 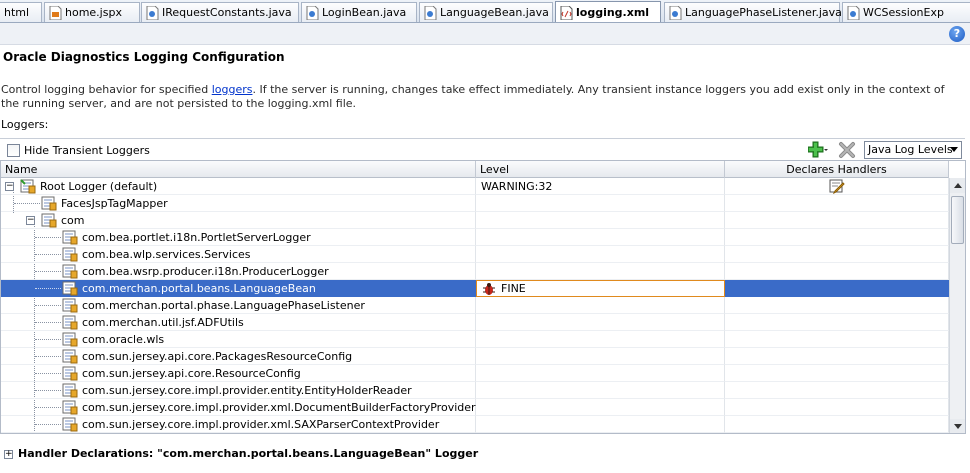 I want to click on scroll-down-button, so click(x=957, y=426).